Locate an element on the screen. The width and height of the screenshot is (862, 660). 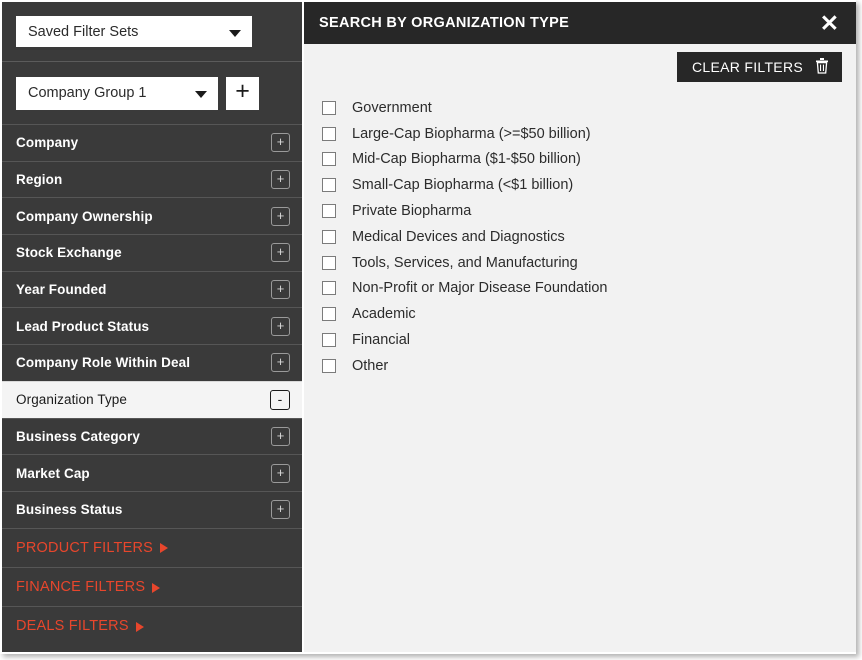
organization-type-label: Government is located at coordinates (392, 107).